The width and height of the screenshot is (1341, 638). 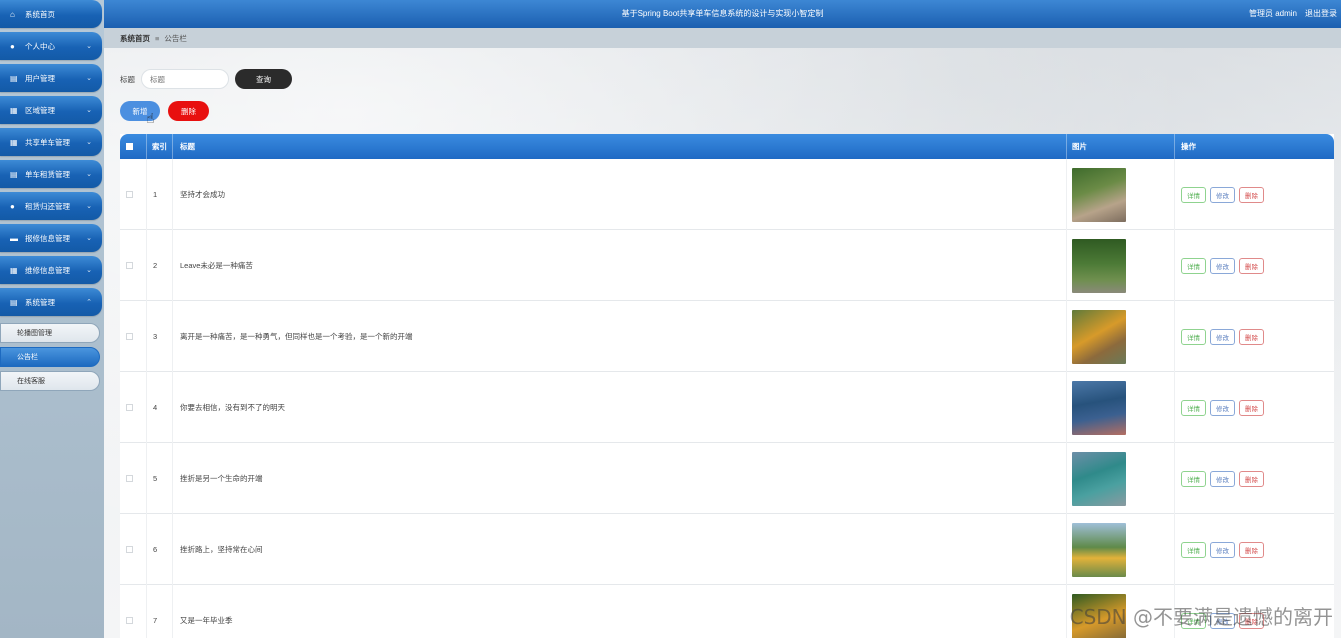 What do you see at coordinates (263, 79) in the screenshot?
I see `query-button: 查询` at bounding box center [263, 79].